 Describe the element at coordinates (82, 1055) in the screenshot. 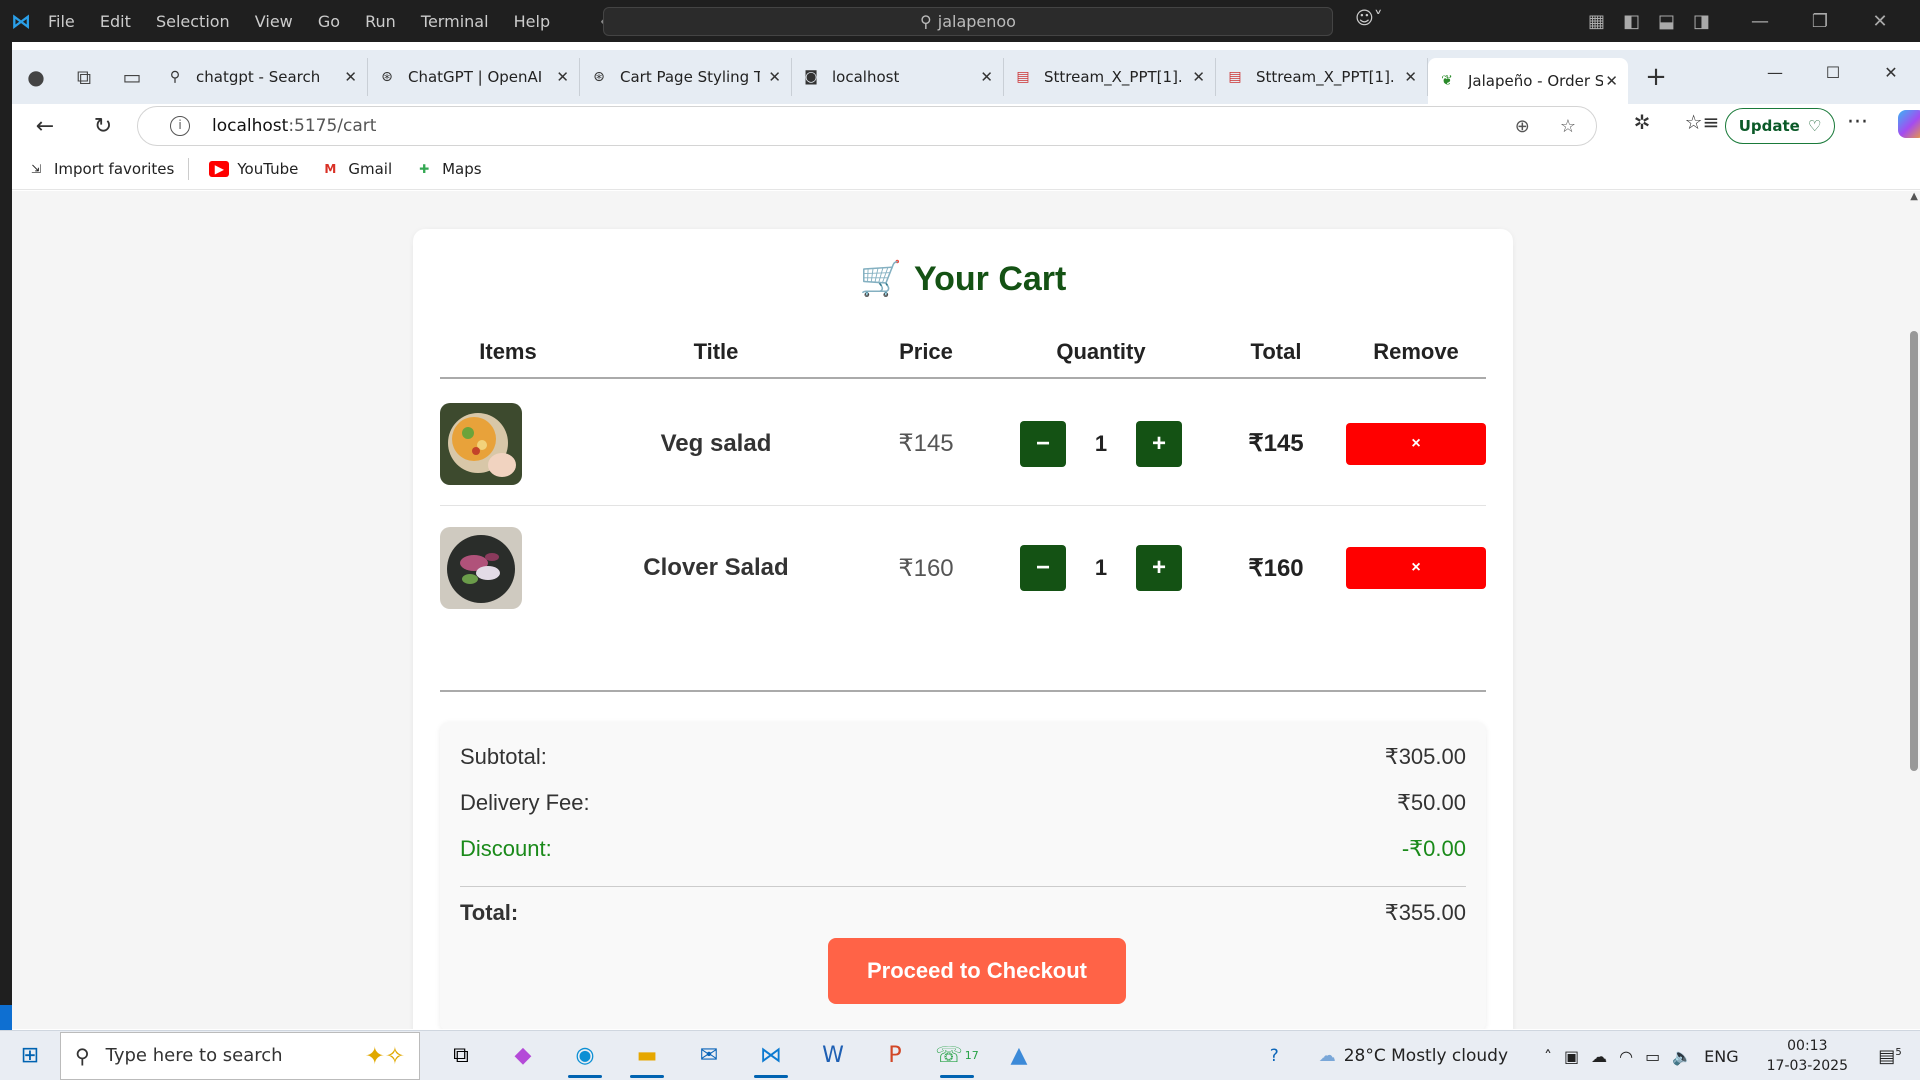

I see `search-icon: ⚲` at that location.